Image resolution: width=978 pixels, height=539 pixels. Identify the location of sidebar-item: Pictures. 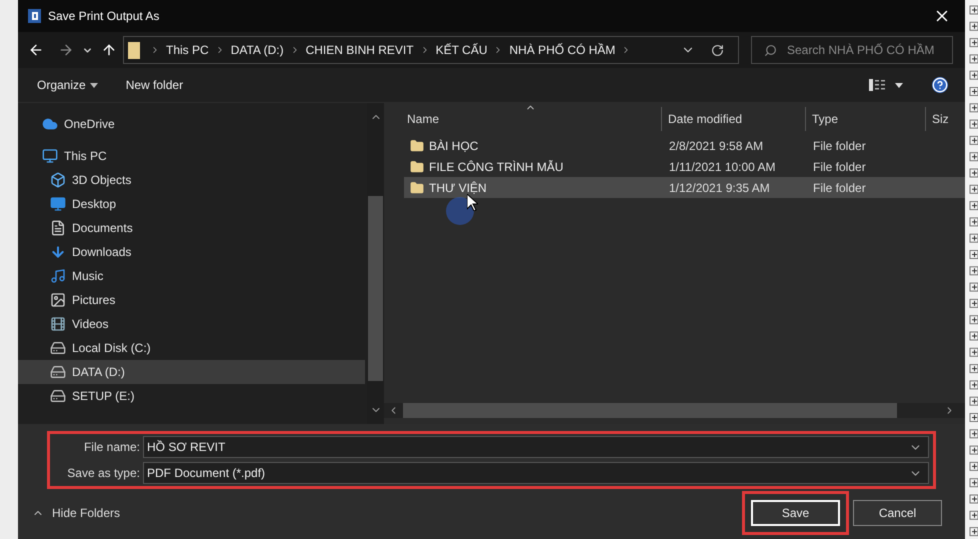
(191, 300).